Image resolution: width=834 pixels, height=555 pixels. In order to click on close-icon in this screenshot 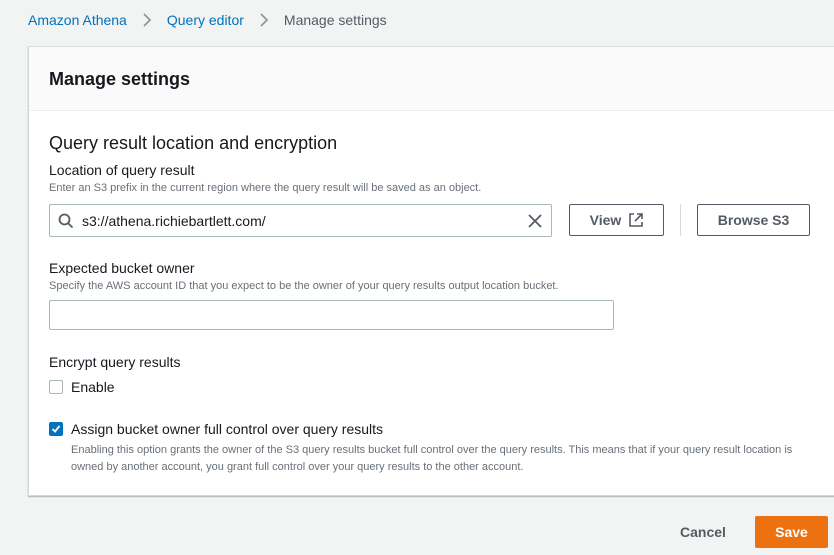, I will do `click(535, 220)`.